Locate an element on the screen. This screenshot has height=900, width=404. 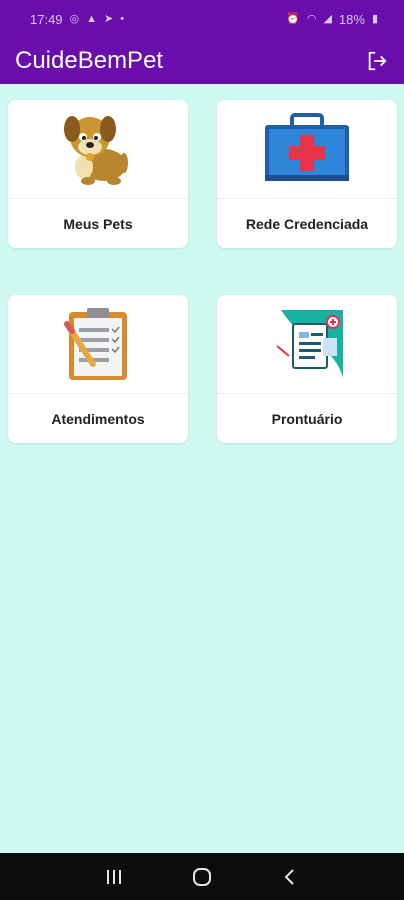
card-prontuario: Prontuário is located at coordinates (307, 369).